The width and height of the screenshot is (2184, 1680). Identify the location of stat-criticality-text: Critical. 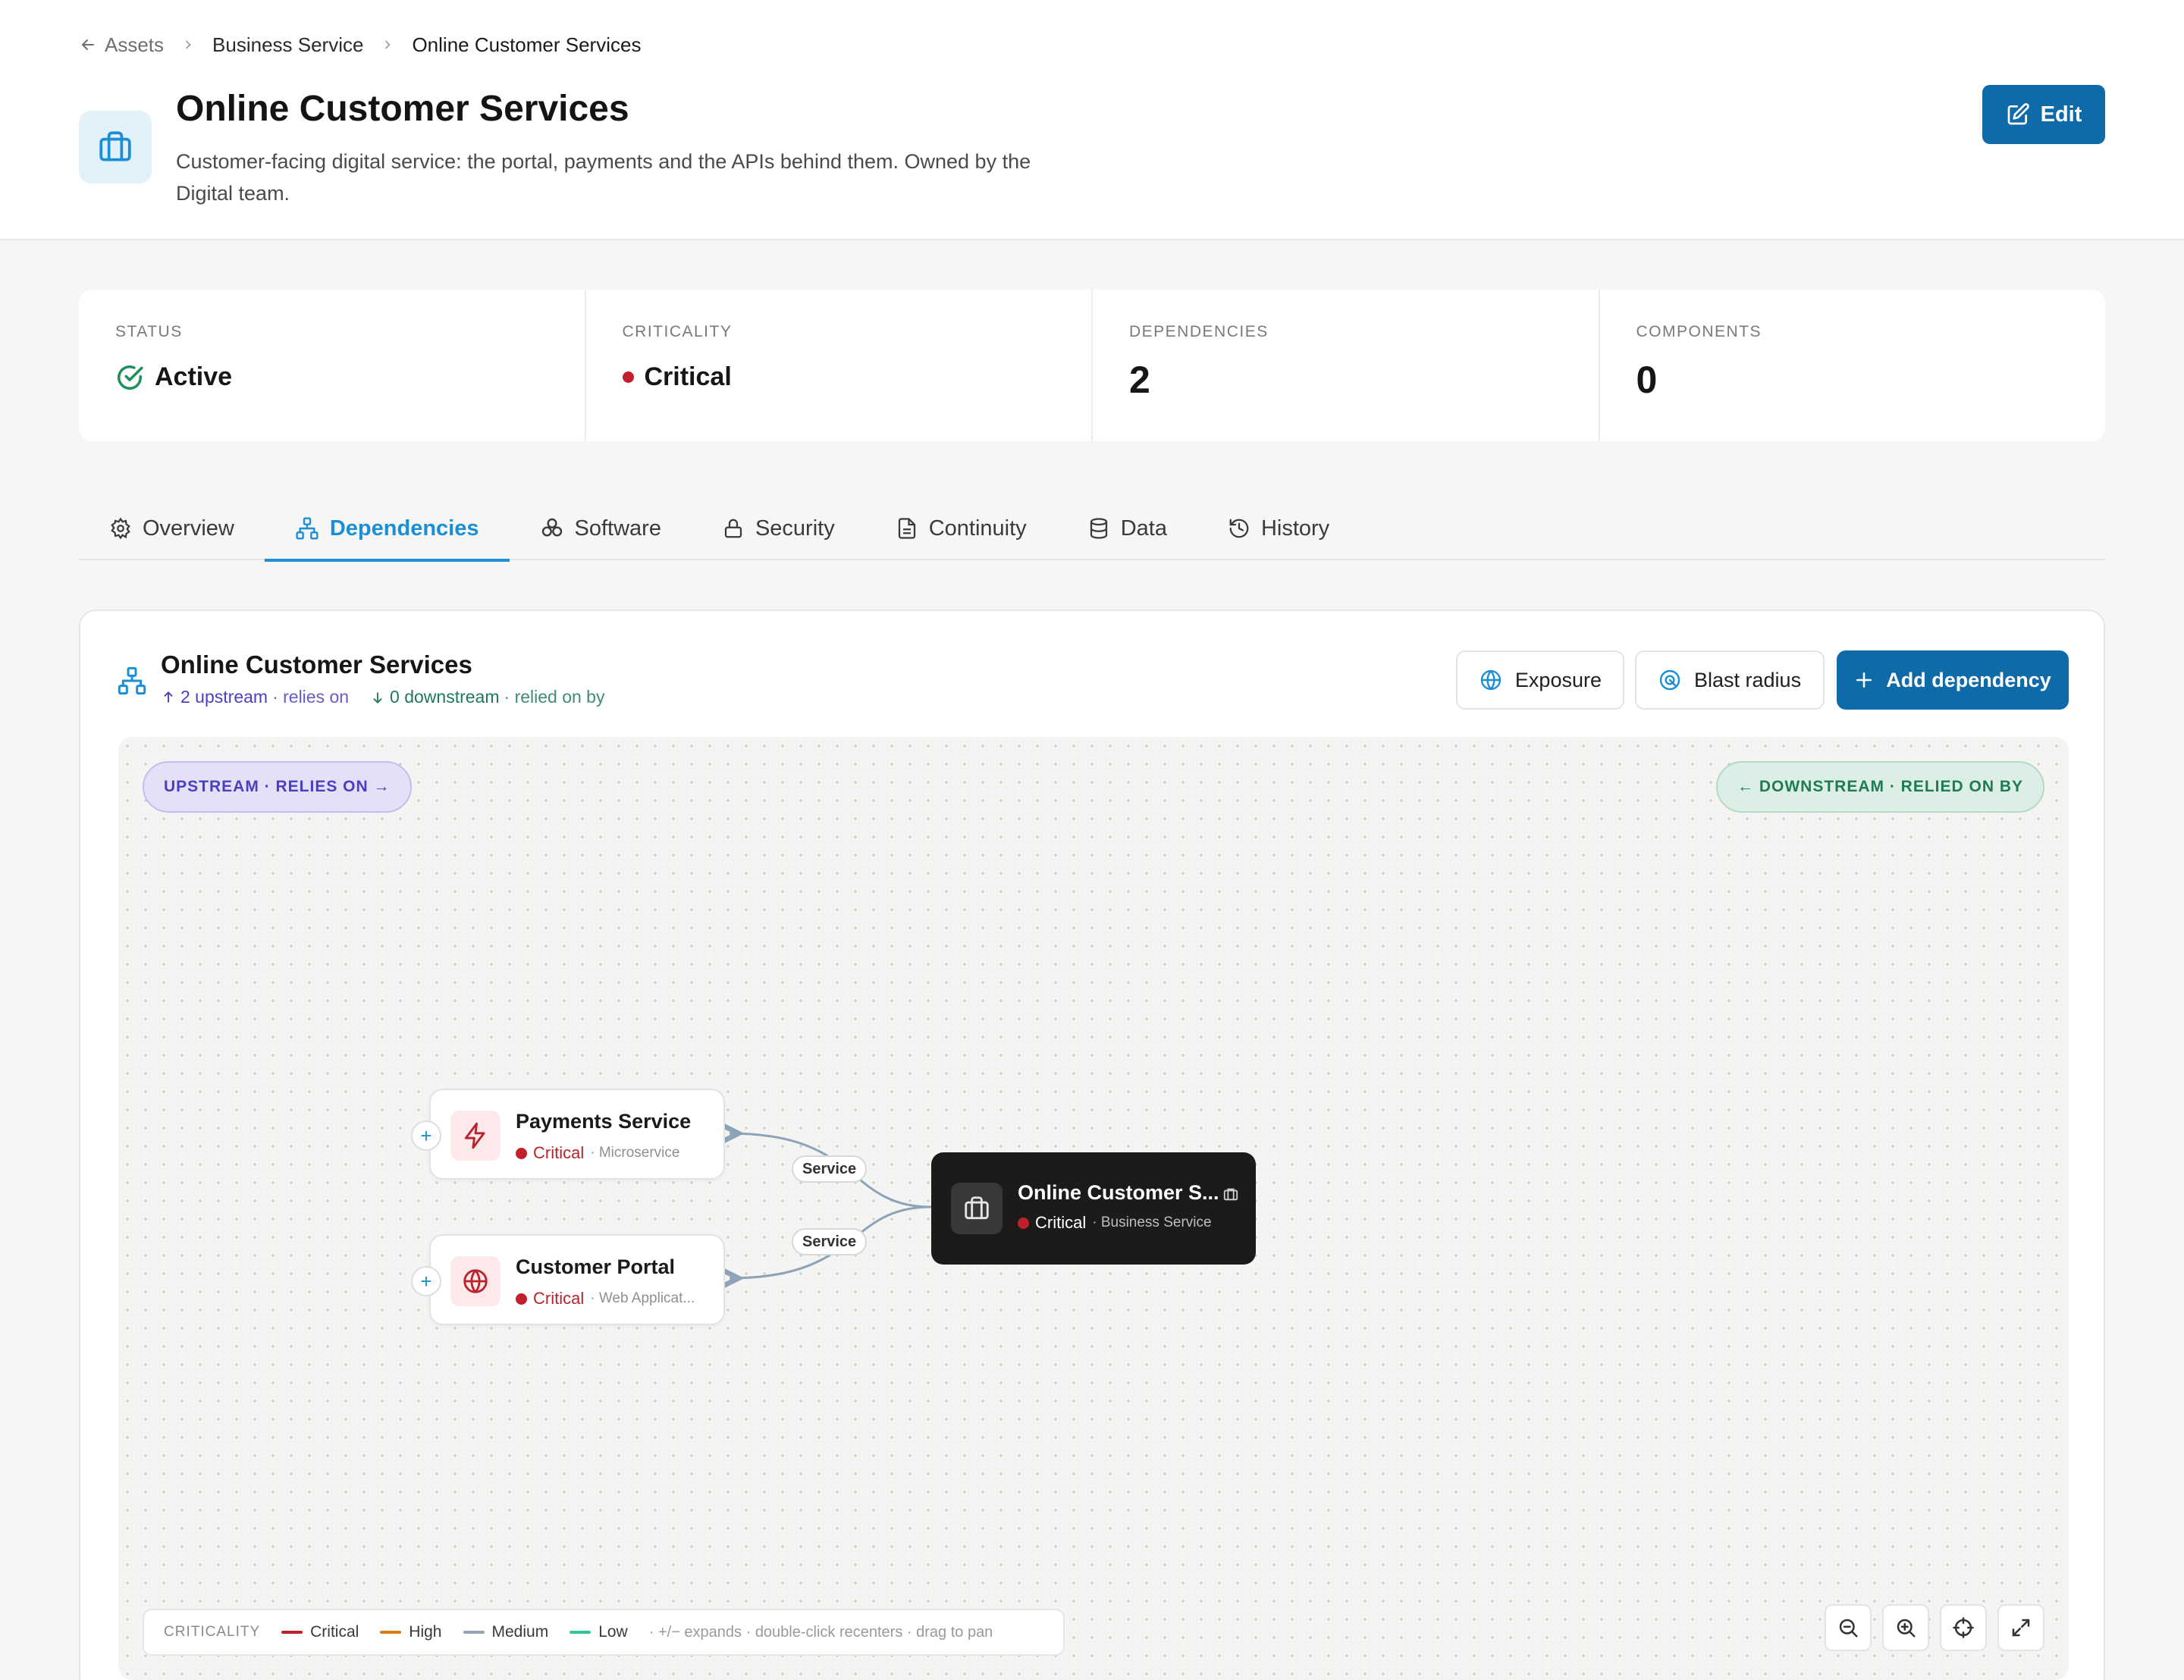
(688, 376).